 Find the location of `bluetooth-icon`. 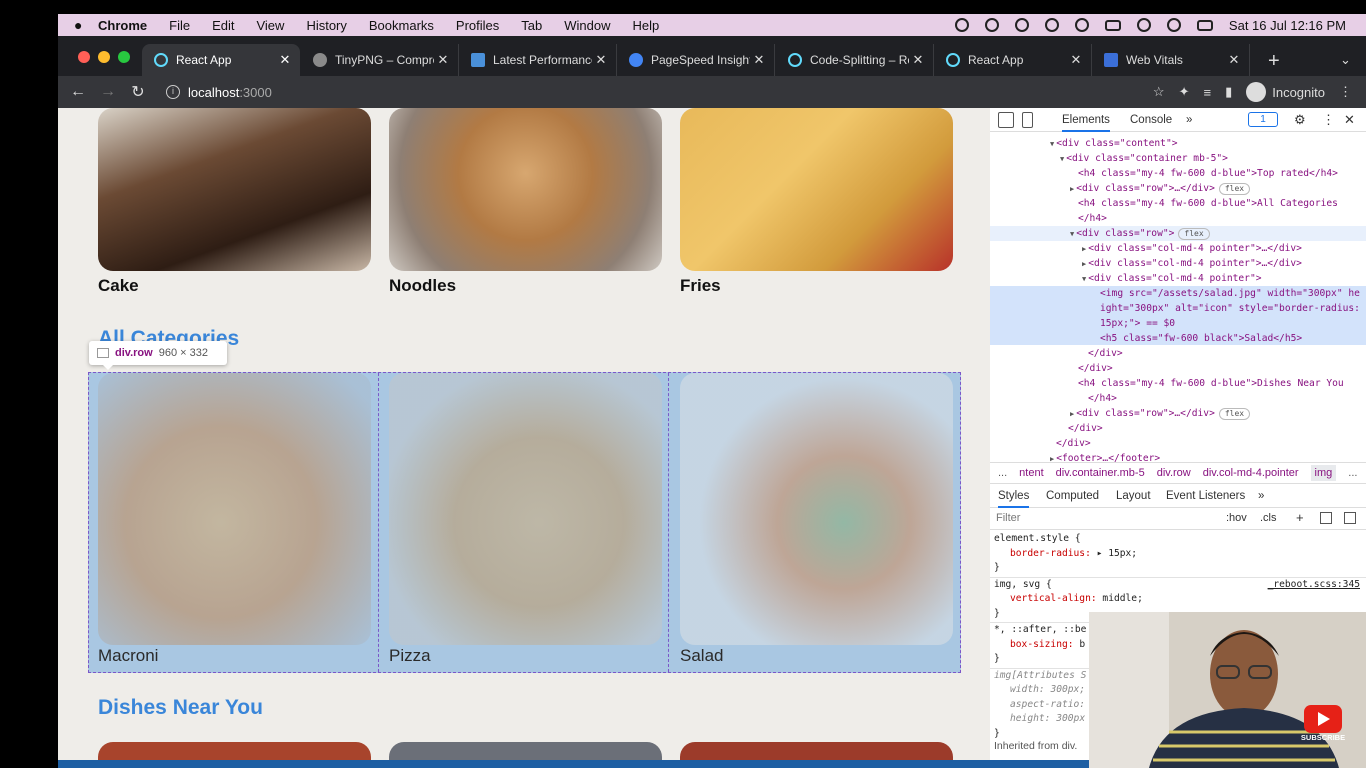

bluetooth-icon is located at coordinates (1081, 25).